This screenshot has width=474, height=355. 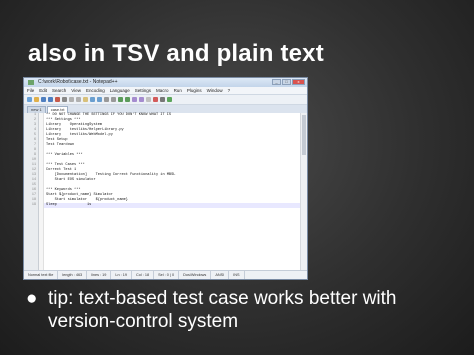 I want to click on menu-edit: Edit, so click(x=43, y=90).